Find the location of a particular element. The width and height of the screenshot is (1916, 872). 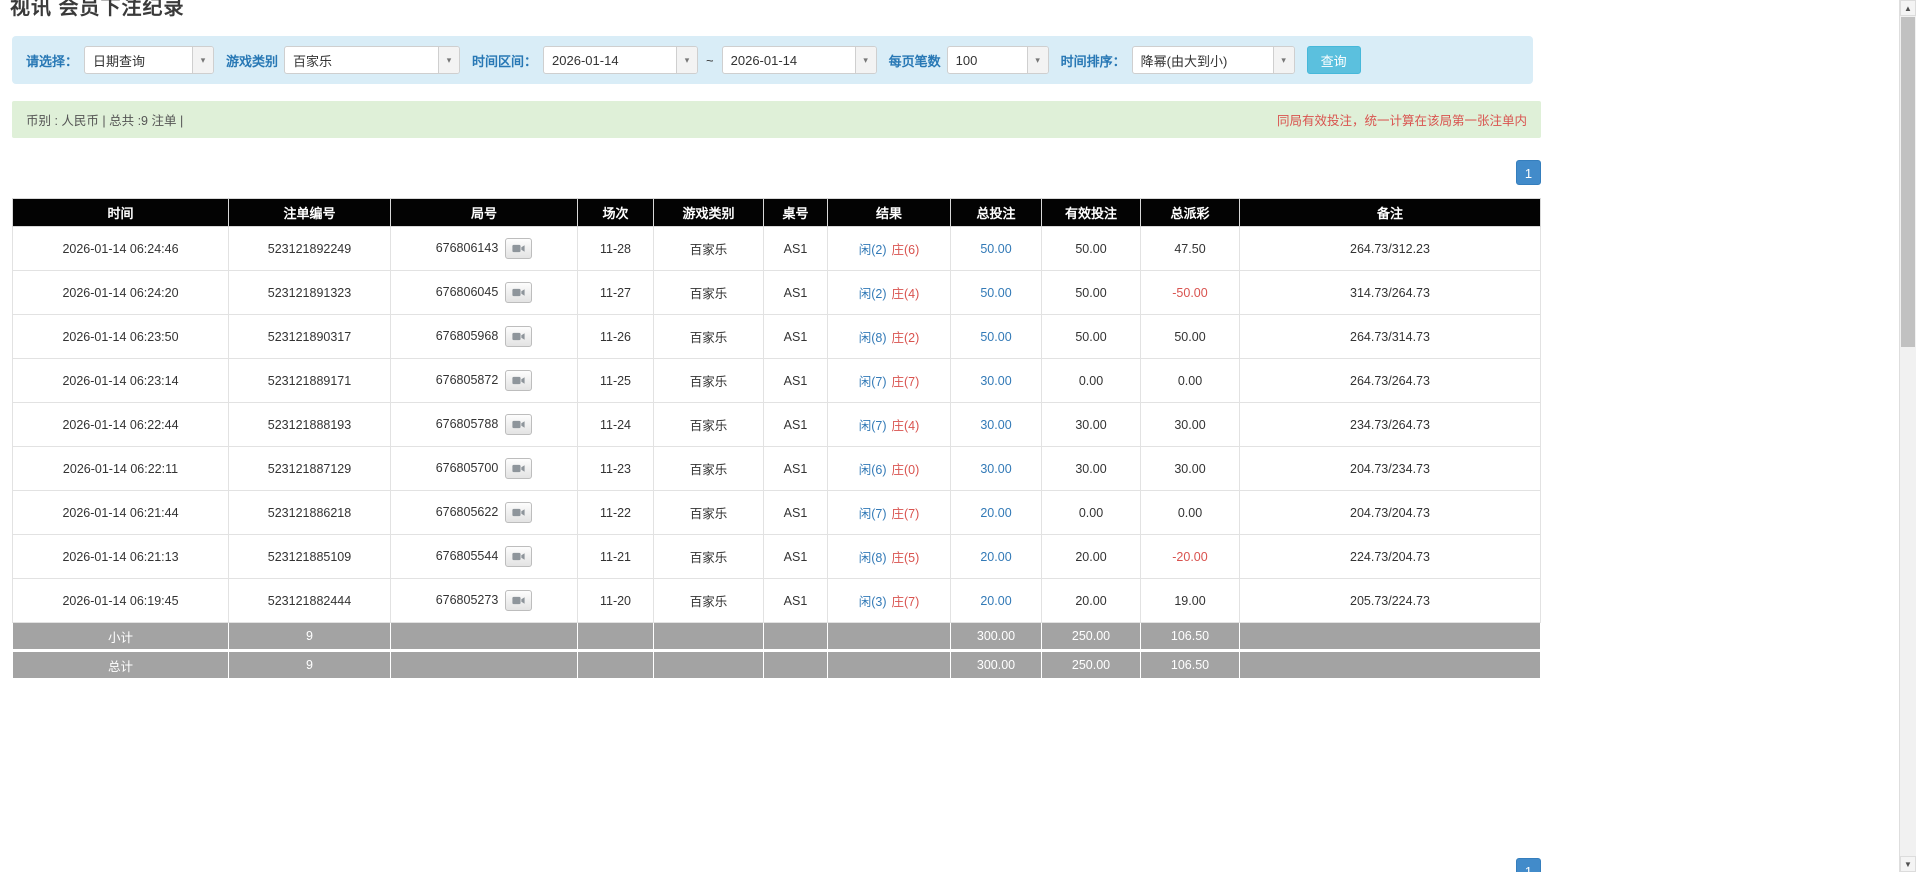

table-header-row: 时间 注单编号 局号 场次 游戏类别 桌号 结果 总投注 有效投注 总派彩 备注 is located at coordinates (776, 212).